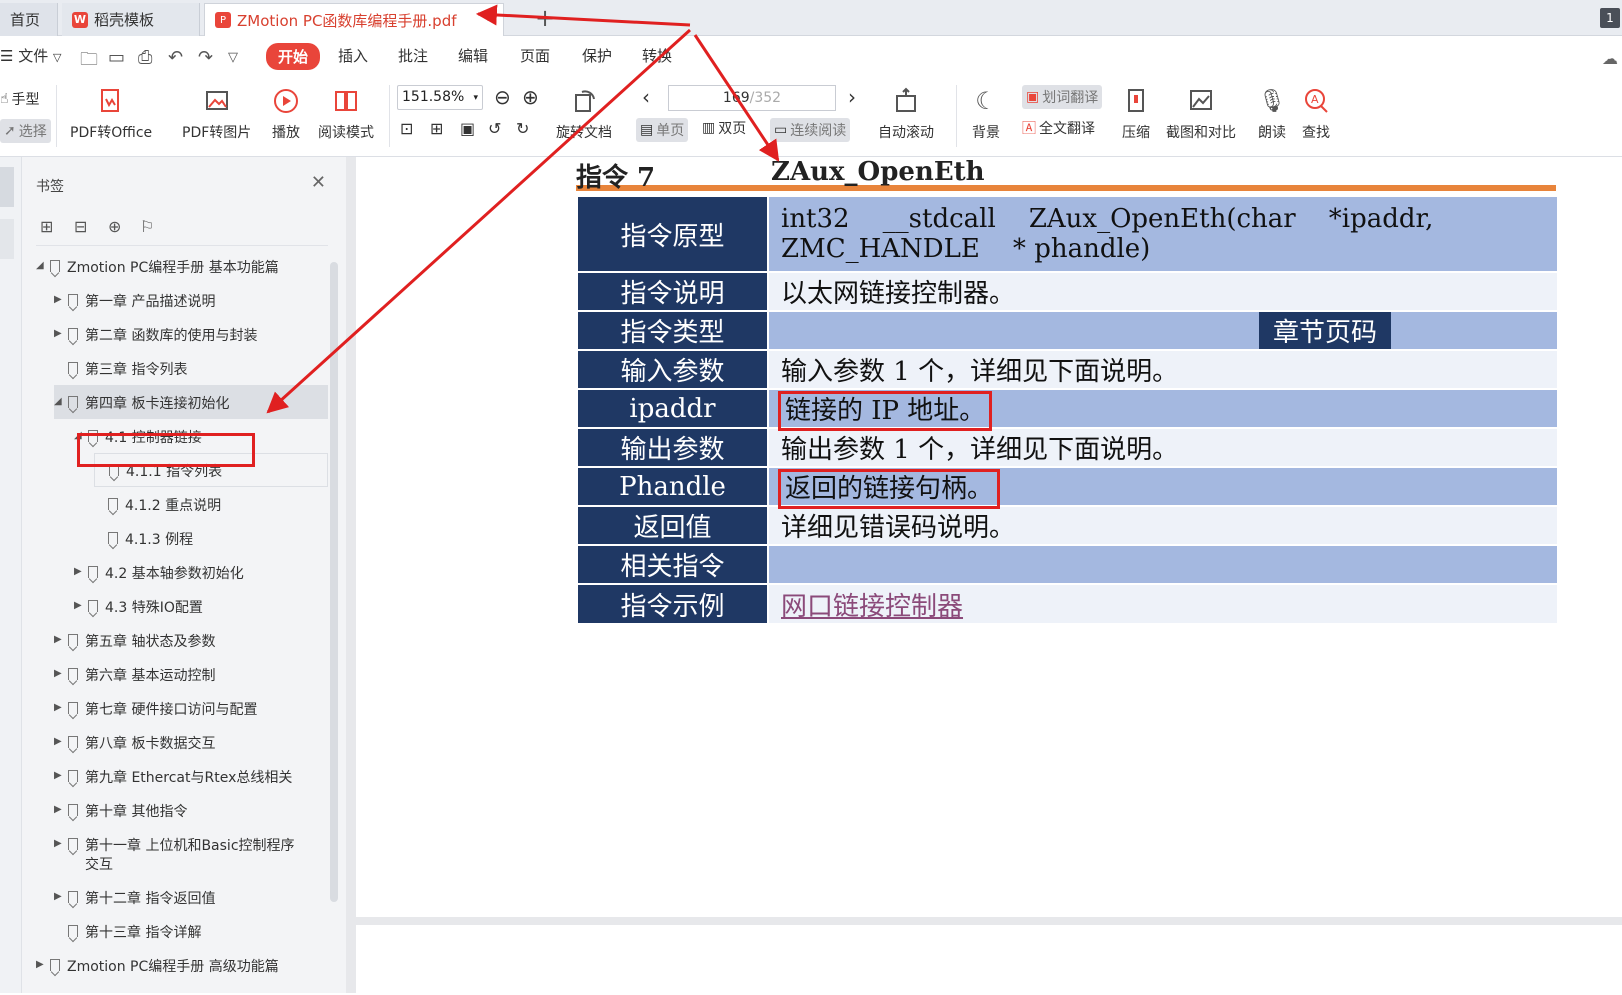 This screenshot has width=1622, height=995. What do you see at coordinates (346, 113) in the screenshot?
I see `read-mode-button: 阅读模式` at bounding box center [346, 113].